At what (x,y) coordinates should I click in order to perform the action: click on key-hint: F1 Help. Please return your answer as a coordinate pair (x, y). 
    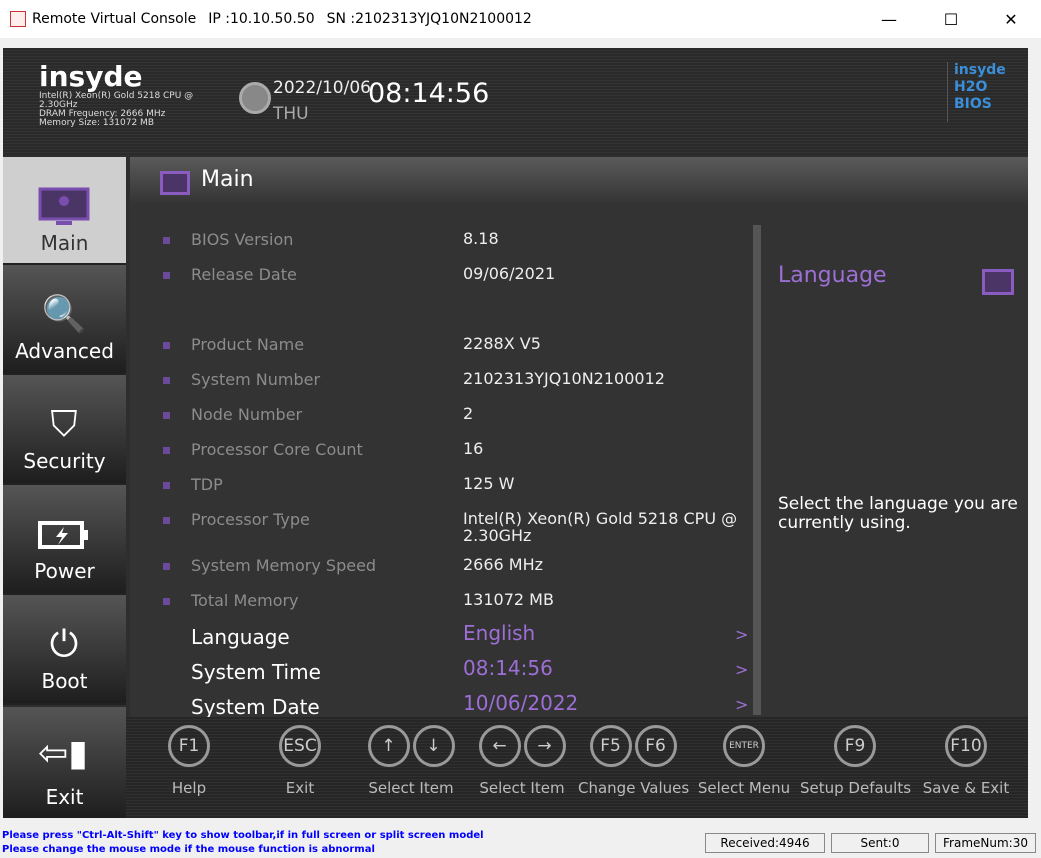
    Looking at the image, I should click on (189, 761).